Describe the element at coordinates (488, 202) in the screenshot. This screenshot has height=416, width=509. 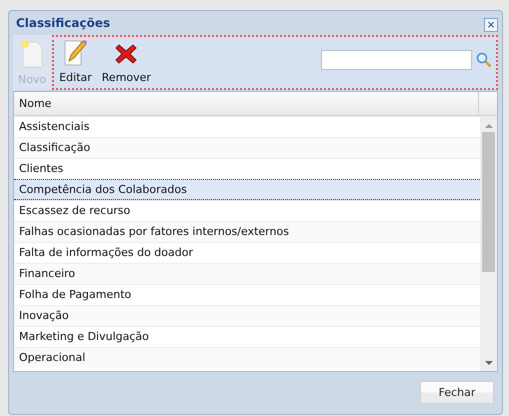
I see `scrollbar-thumb` at that location.